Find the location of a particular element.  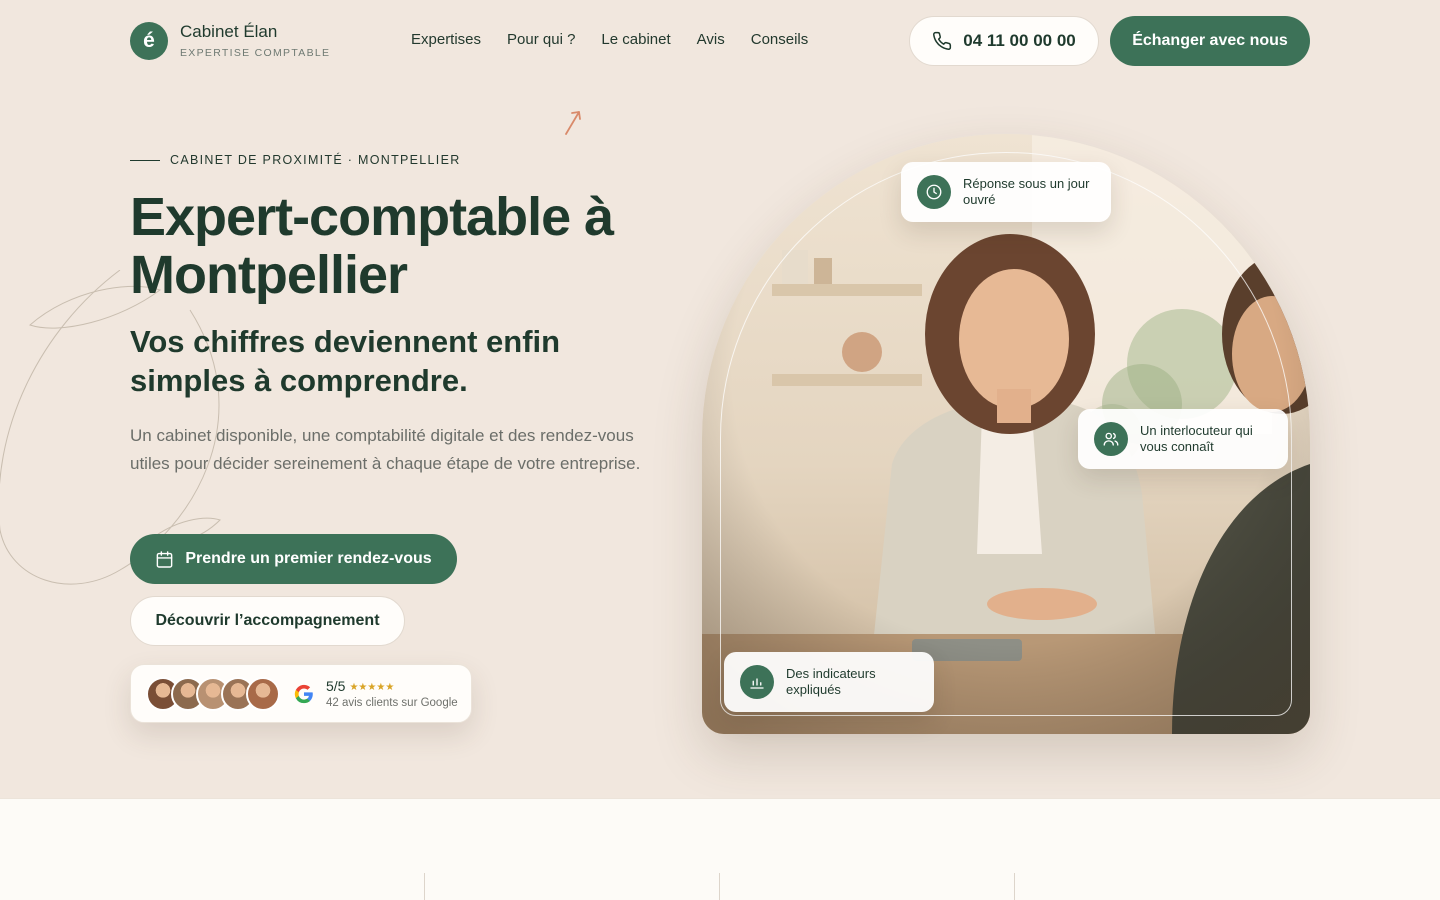

phone-icon is located at coordinates (942, 40).